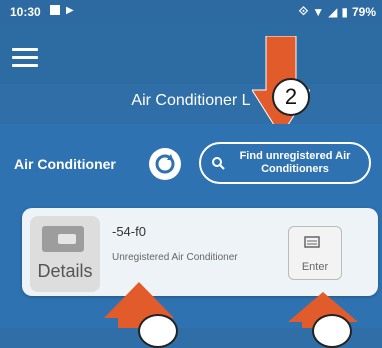 Image resolution: width=382 pixels, height=348 pixels. I want to click on search-icon, so click(218, 163).